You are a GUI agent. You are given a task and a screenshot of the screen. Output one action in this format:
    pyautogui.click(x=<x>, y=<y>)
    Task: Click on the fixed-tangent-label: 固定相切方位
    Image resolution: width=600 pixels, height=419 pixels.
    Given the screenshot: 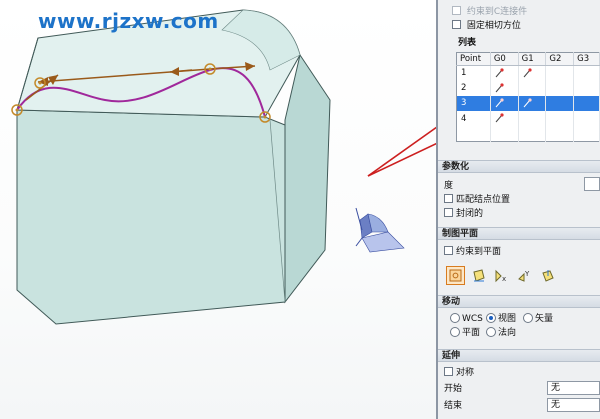 What is the action you would take?
    pyautogui.click(x=493, y=26)
    